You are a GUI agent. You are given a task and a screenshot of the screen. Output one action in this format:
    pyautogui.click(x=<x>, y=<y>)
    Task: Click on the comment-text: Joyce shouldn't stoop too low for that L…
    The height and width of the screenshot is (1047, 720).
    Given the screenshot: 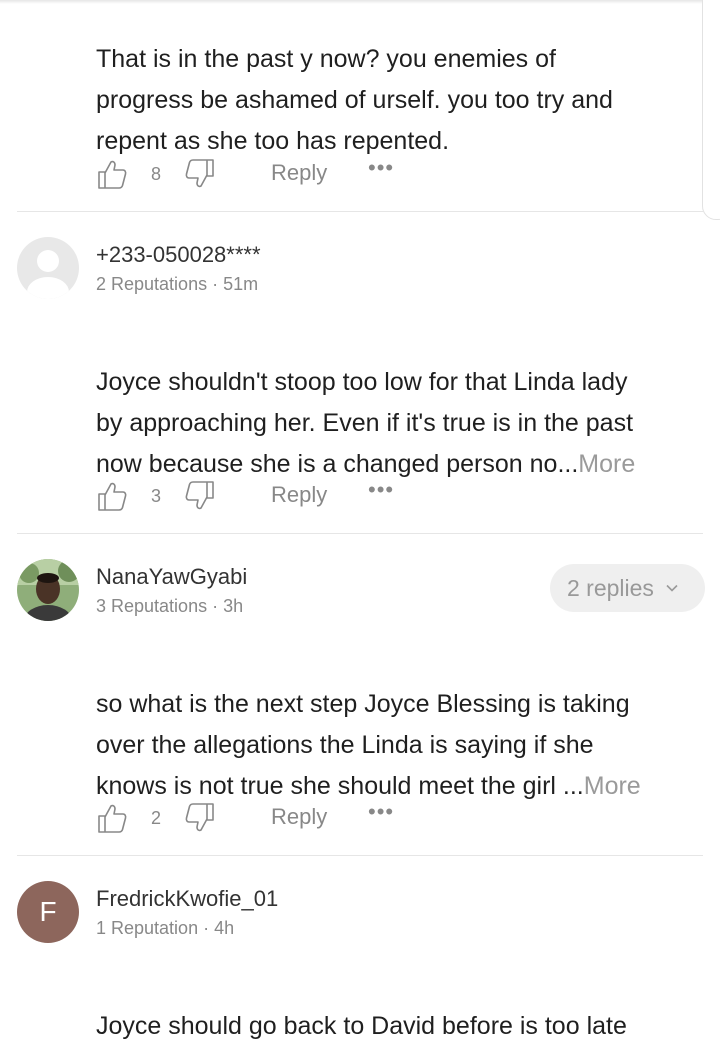 What is the action you would take?
    pyautogui.click(x=402, y=403)
    